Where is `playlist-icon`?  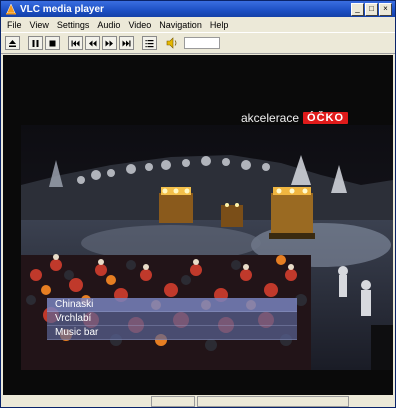 playlist-icon is located at coordinates (149, 43).